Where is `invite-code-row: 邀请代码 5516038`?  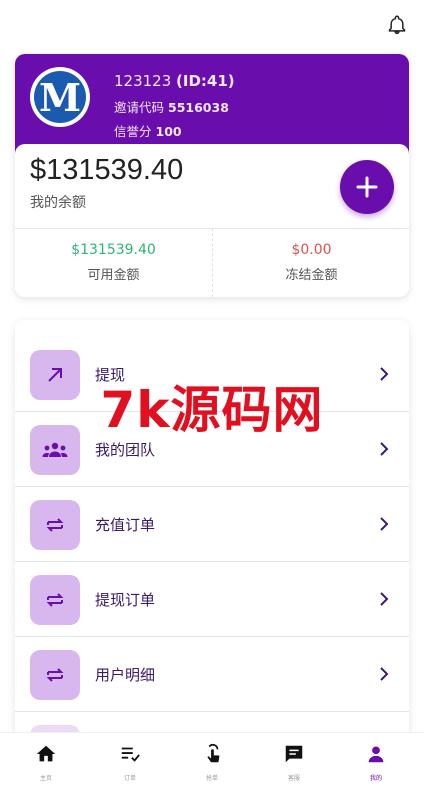
invite-code-row: 邀请代码 5516038 is located at coordinates (171, 106).